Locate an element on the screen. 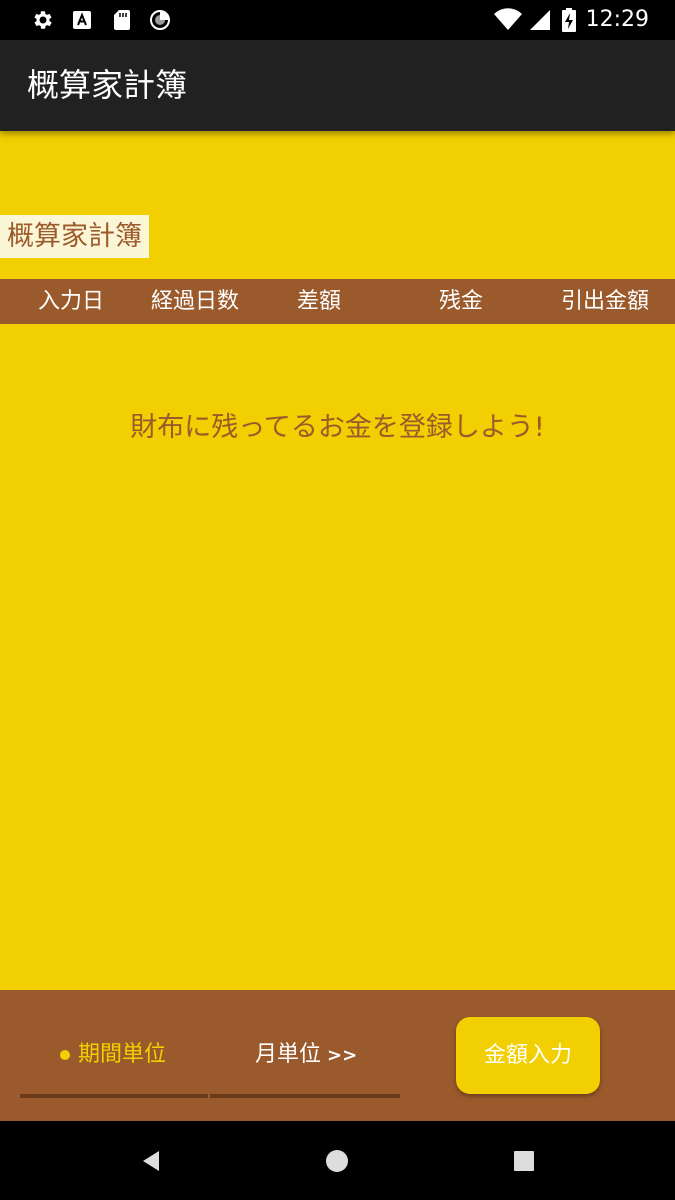  selected-dot-icon is located at coordinates (65, 1055).